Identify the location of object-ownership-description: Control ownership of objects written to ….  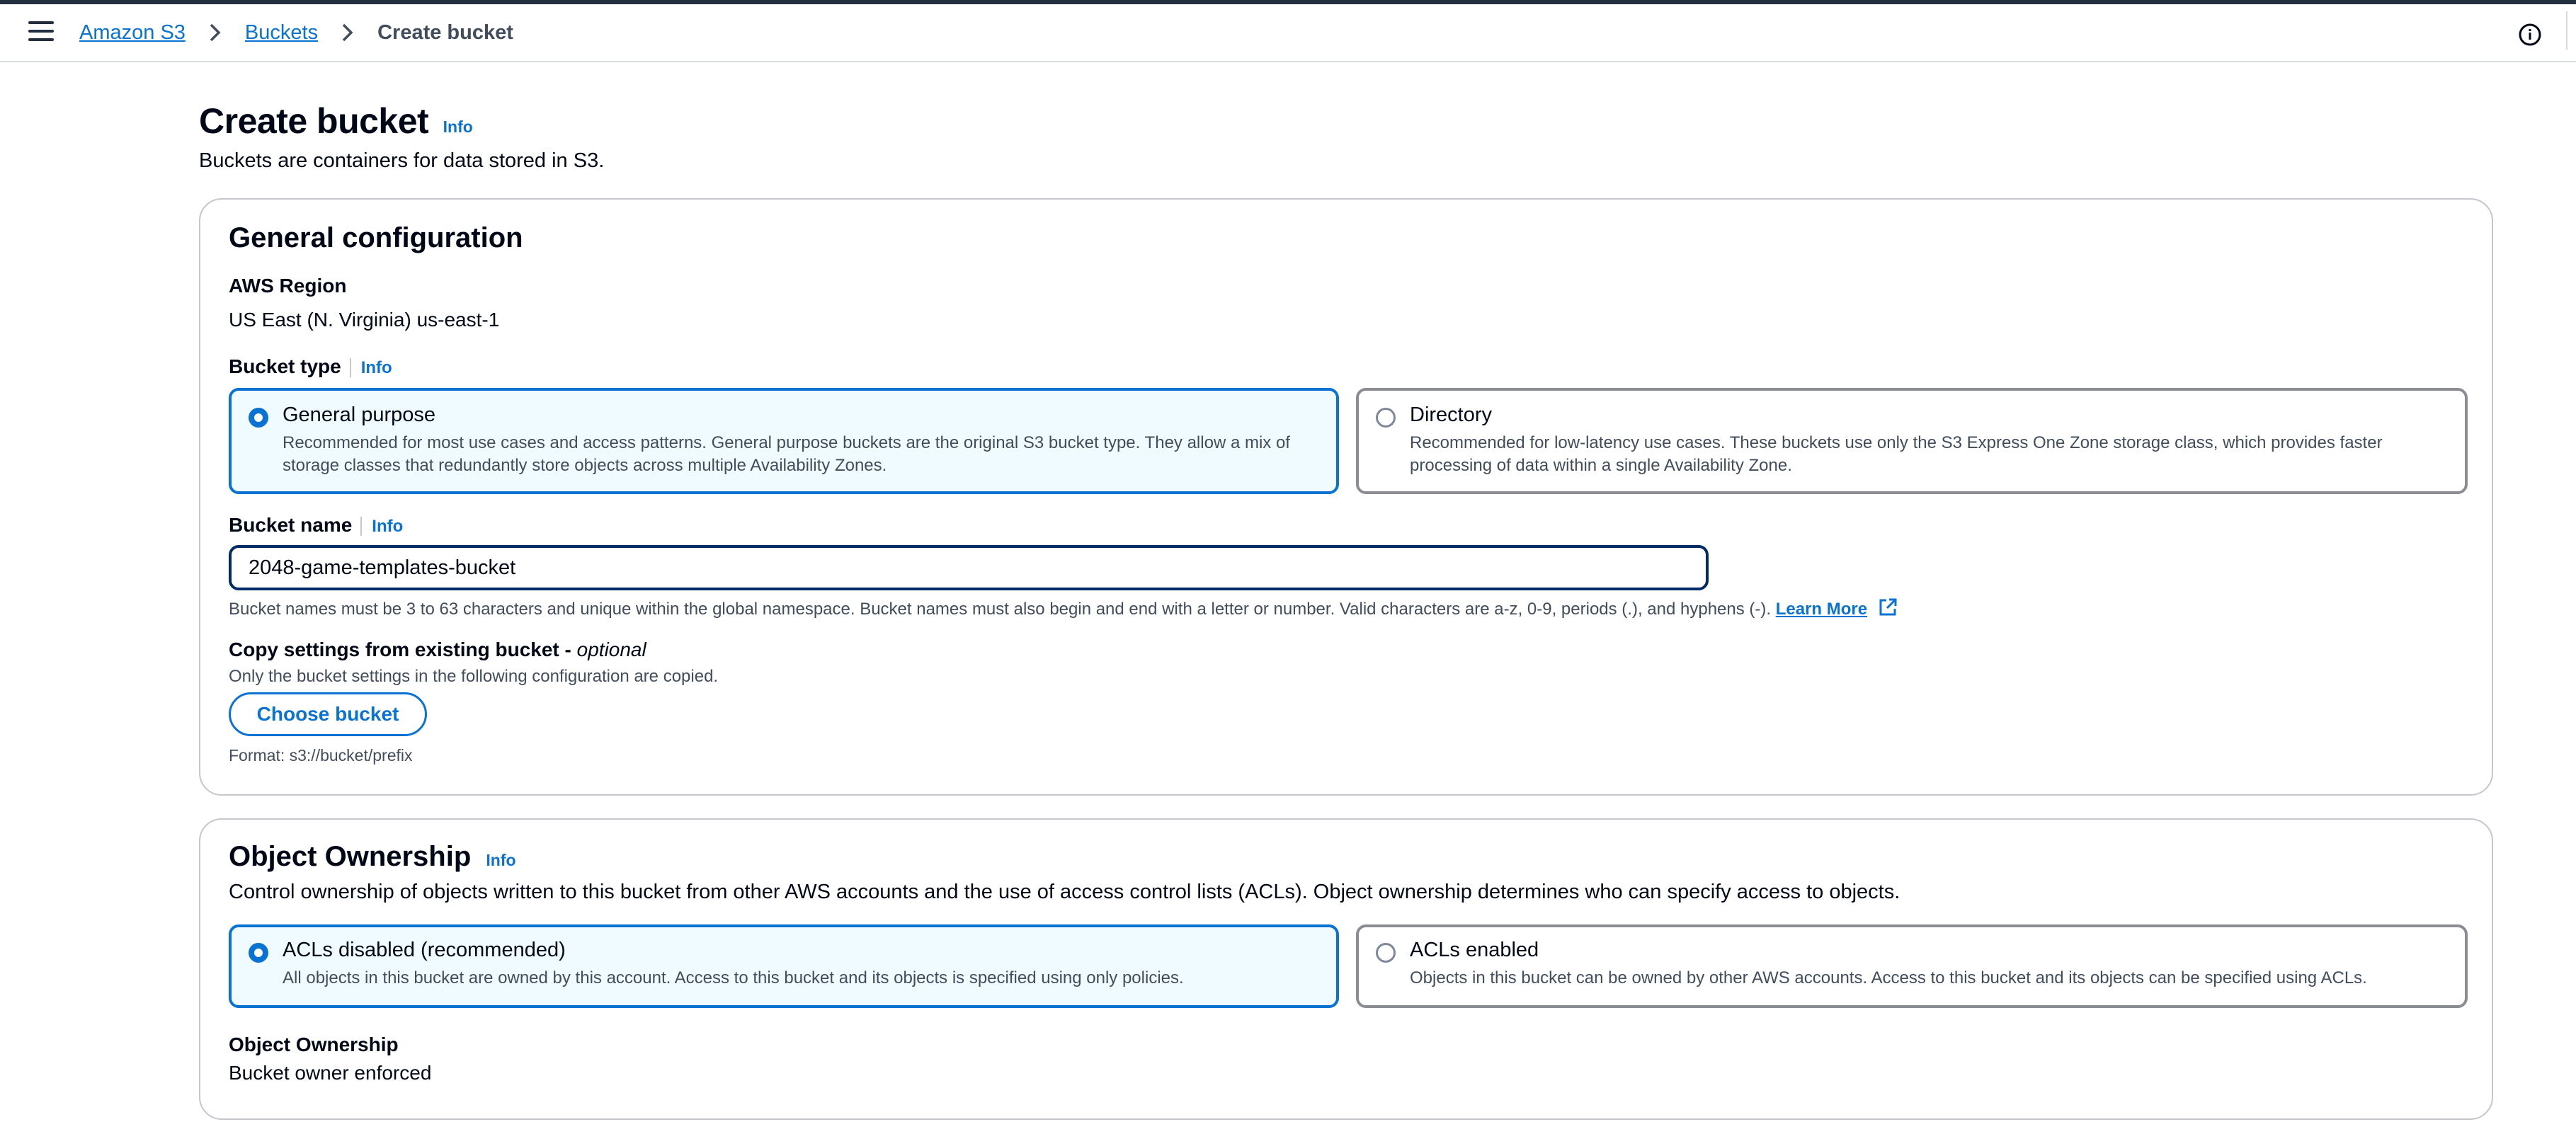
(1064, 892).